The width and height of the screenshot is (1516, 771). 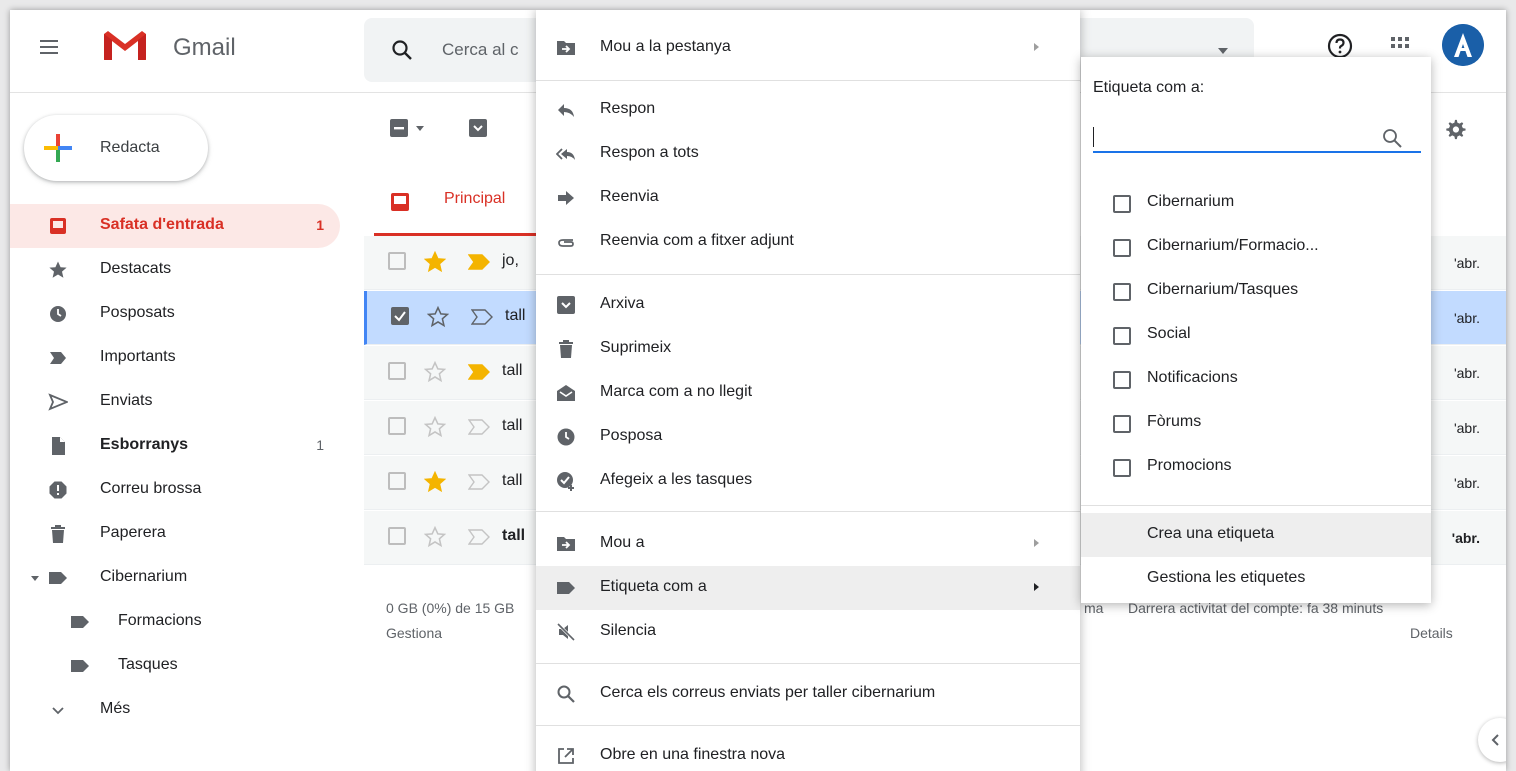 What do you see at coordinates (566, 632) in the screenshot?
I see `mute-icon` at bounding box center [566, 632].